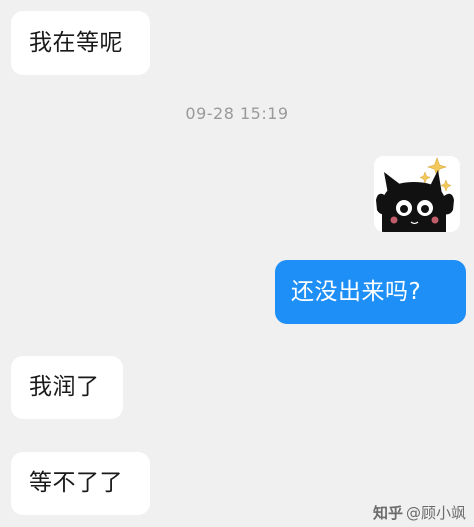 Image resolution: width=474 pixels, height=527 pixels. I want to click on incoming-message-bubble: 我润了, so click(67, 387).